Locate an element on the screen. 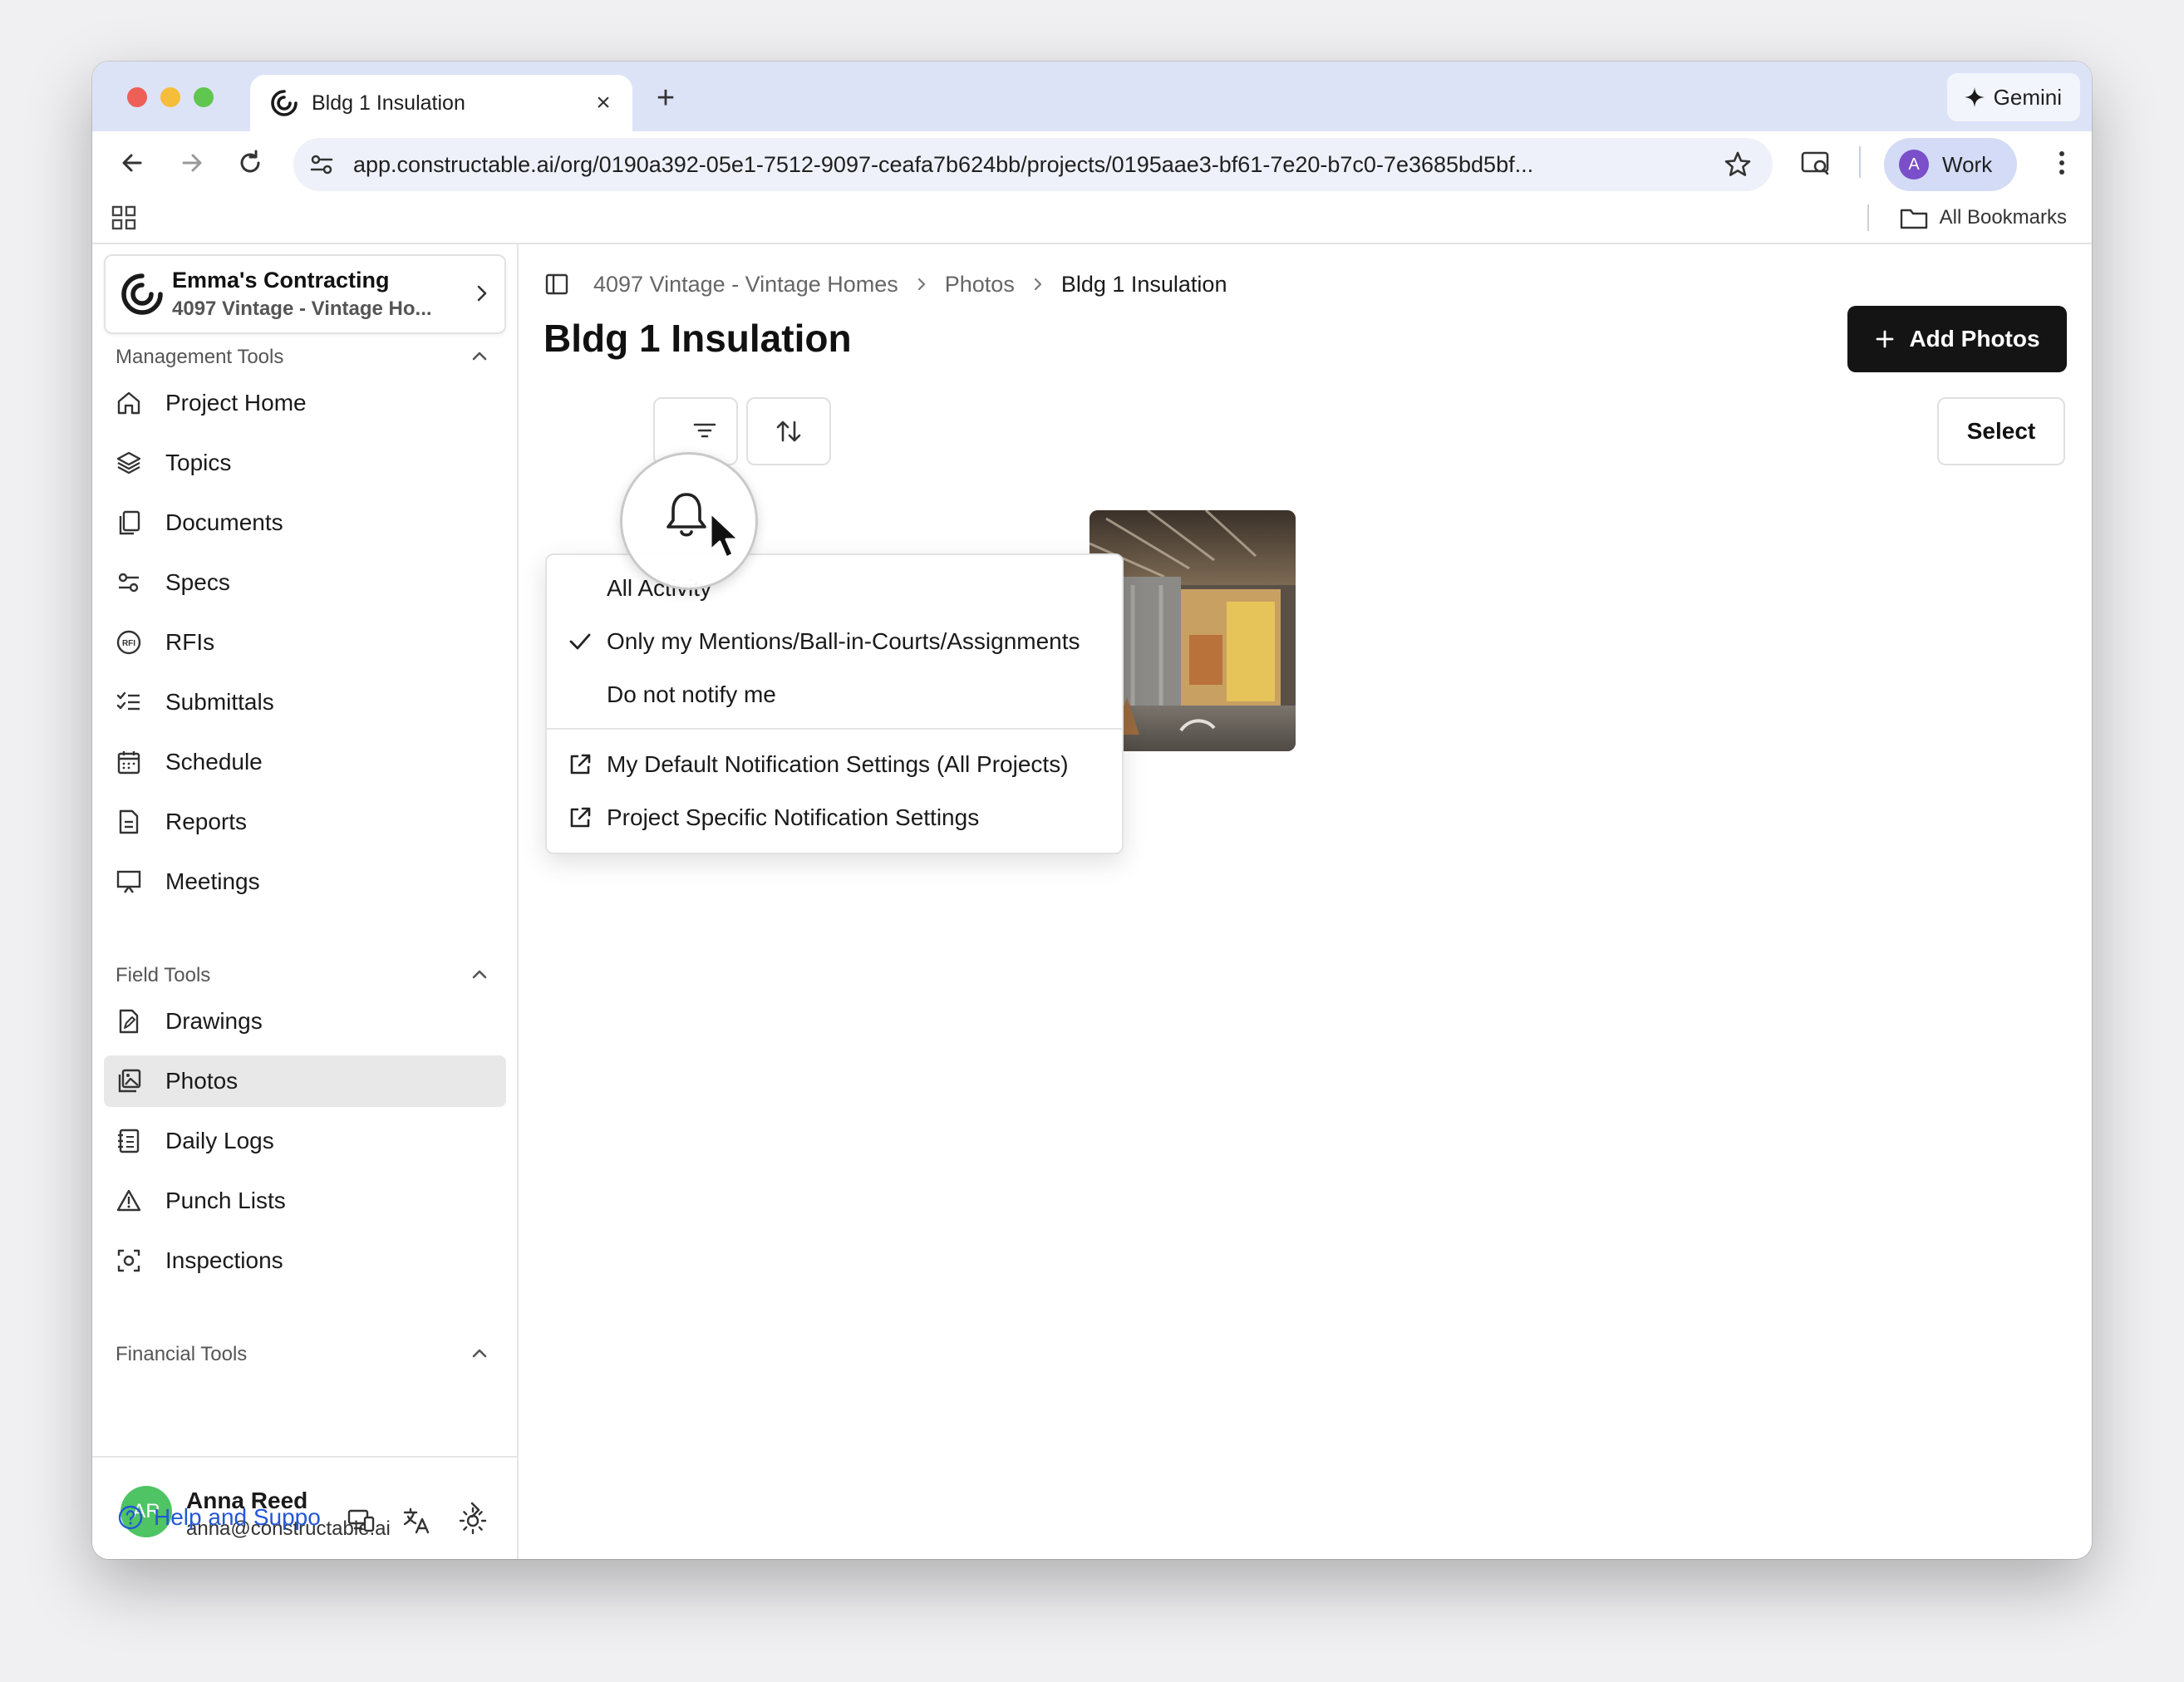 The height and width of the screenshot is (1682, 2184). menu-divider is located at coordinates (834, 729).